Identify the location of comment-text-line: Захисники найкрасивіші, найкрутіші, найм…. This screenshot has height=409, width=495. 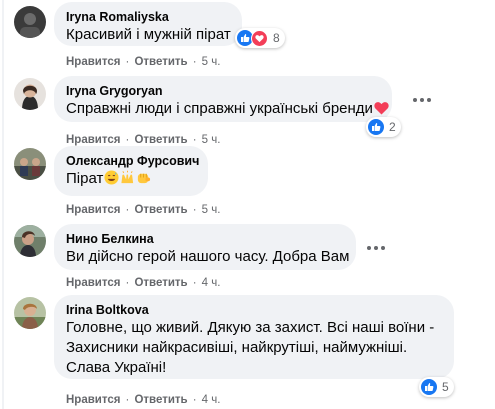
(237, 347).